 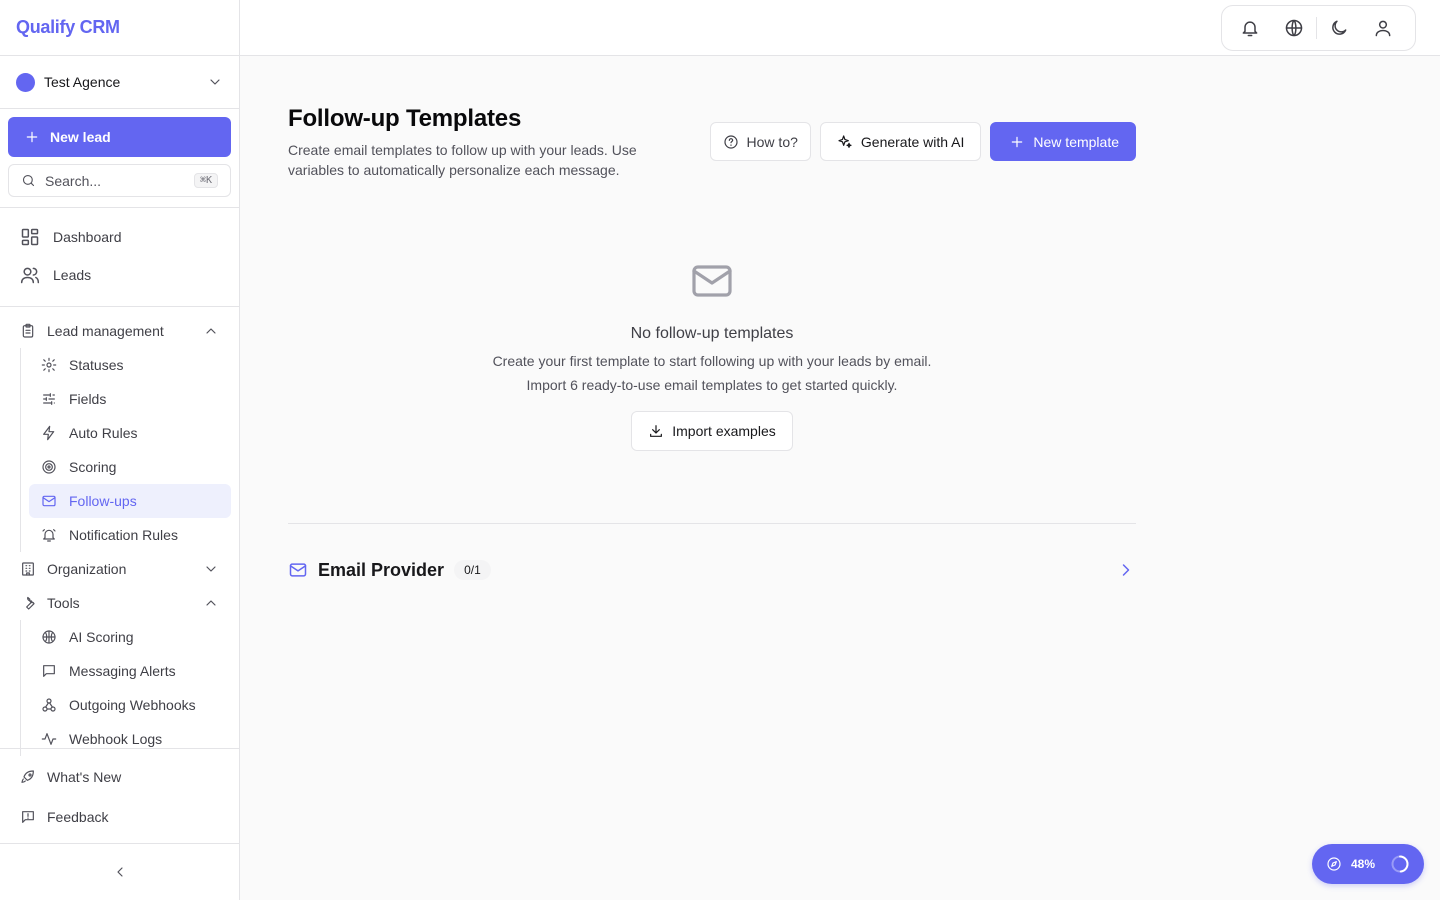 I want to click on how-to-label: How to?, so click(x=772, y=141).